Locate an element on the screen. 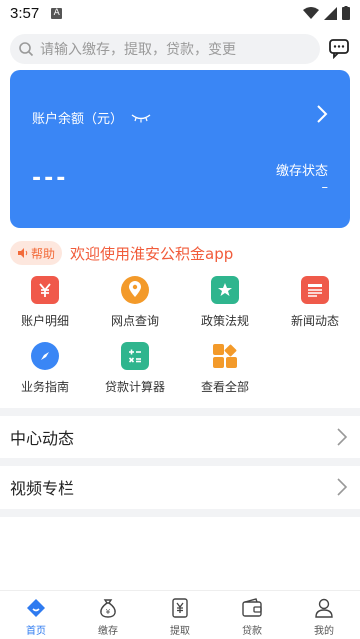 The image size is (360, 639). tab-label: 我的 is located at coordinates (324, 631).